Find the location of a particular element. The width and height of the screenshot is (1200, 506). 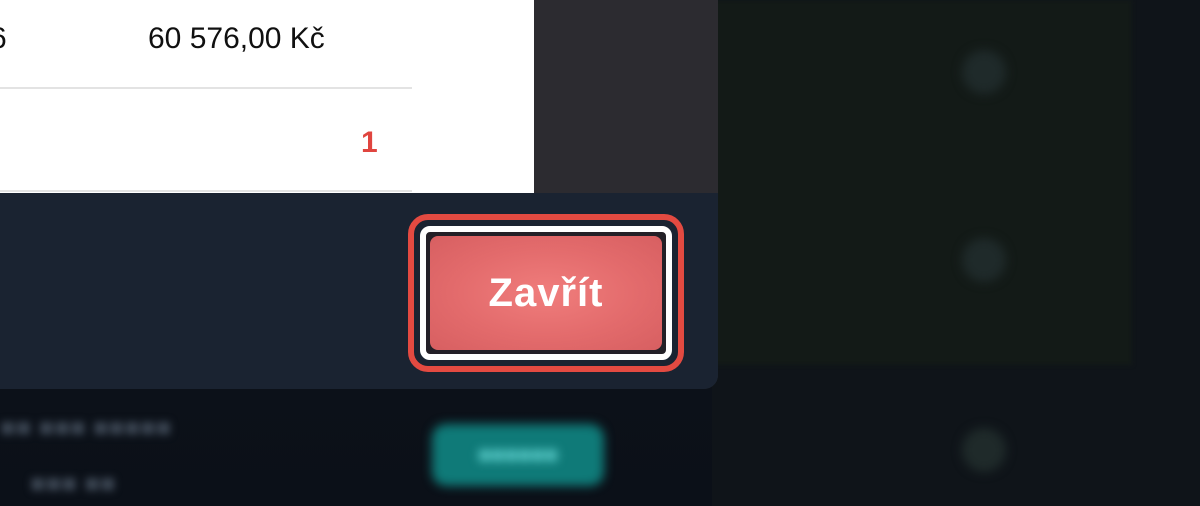

table-cell-quantity: 6 is located at coordinates (3, 39).